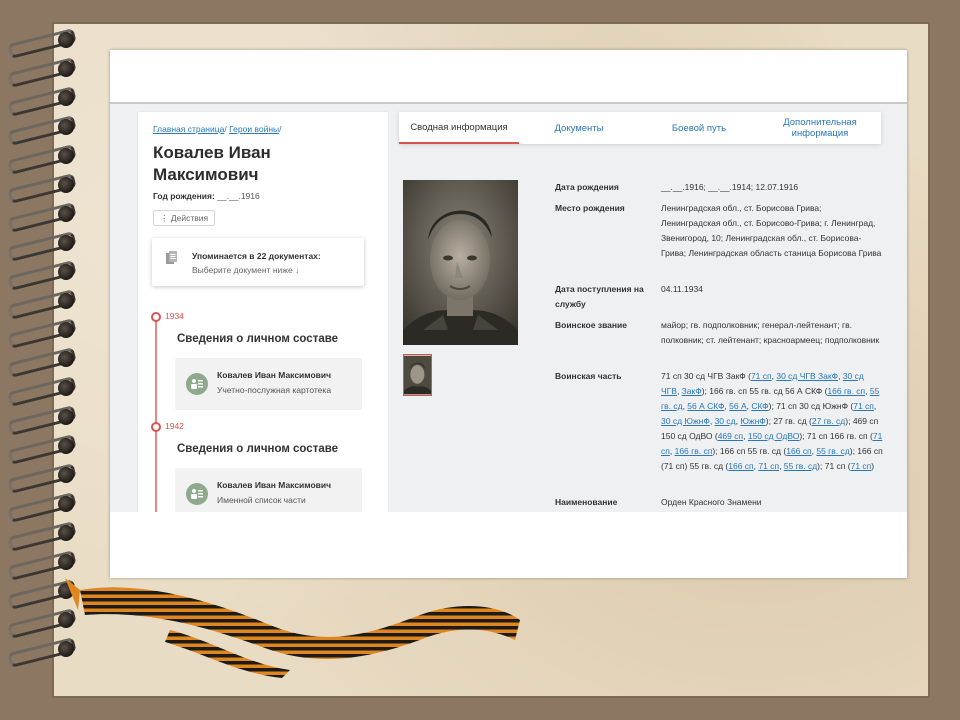  Describe the element at coordinates (764, 391) in the screenshot. I see `unit-text: ); 166 гв. сп 55 гв. сд 56 А СКФ (` at that location.